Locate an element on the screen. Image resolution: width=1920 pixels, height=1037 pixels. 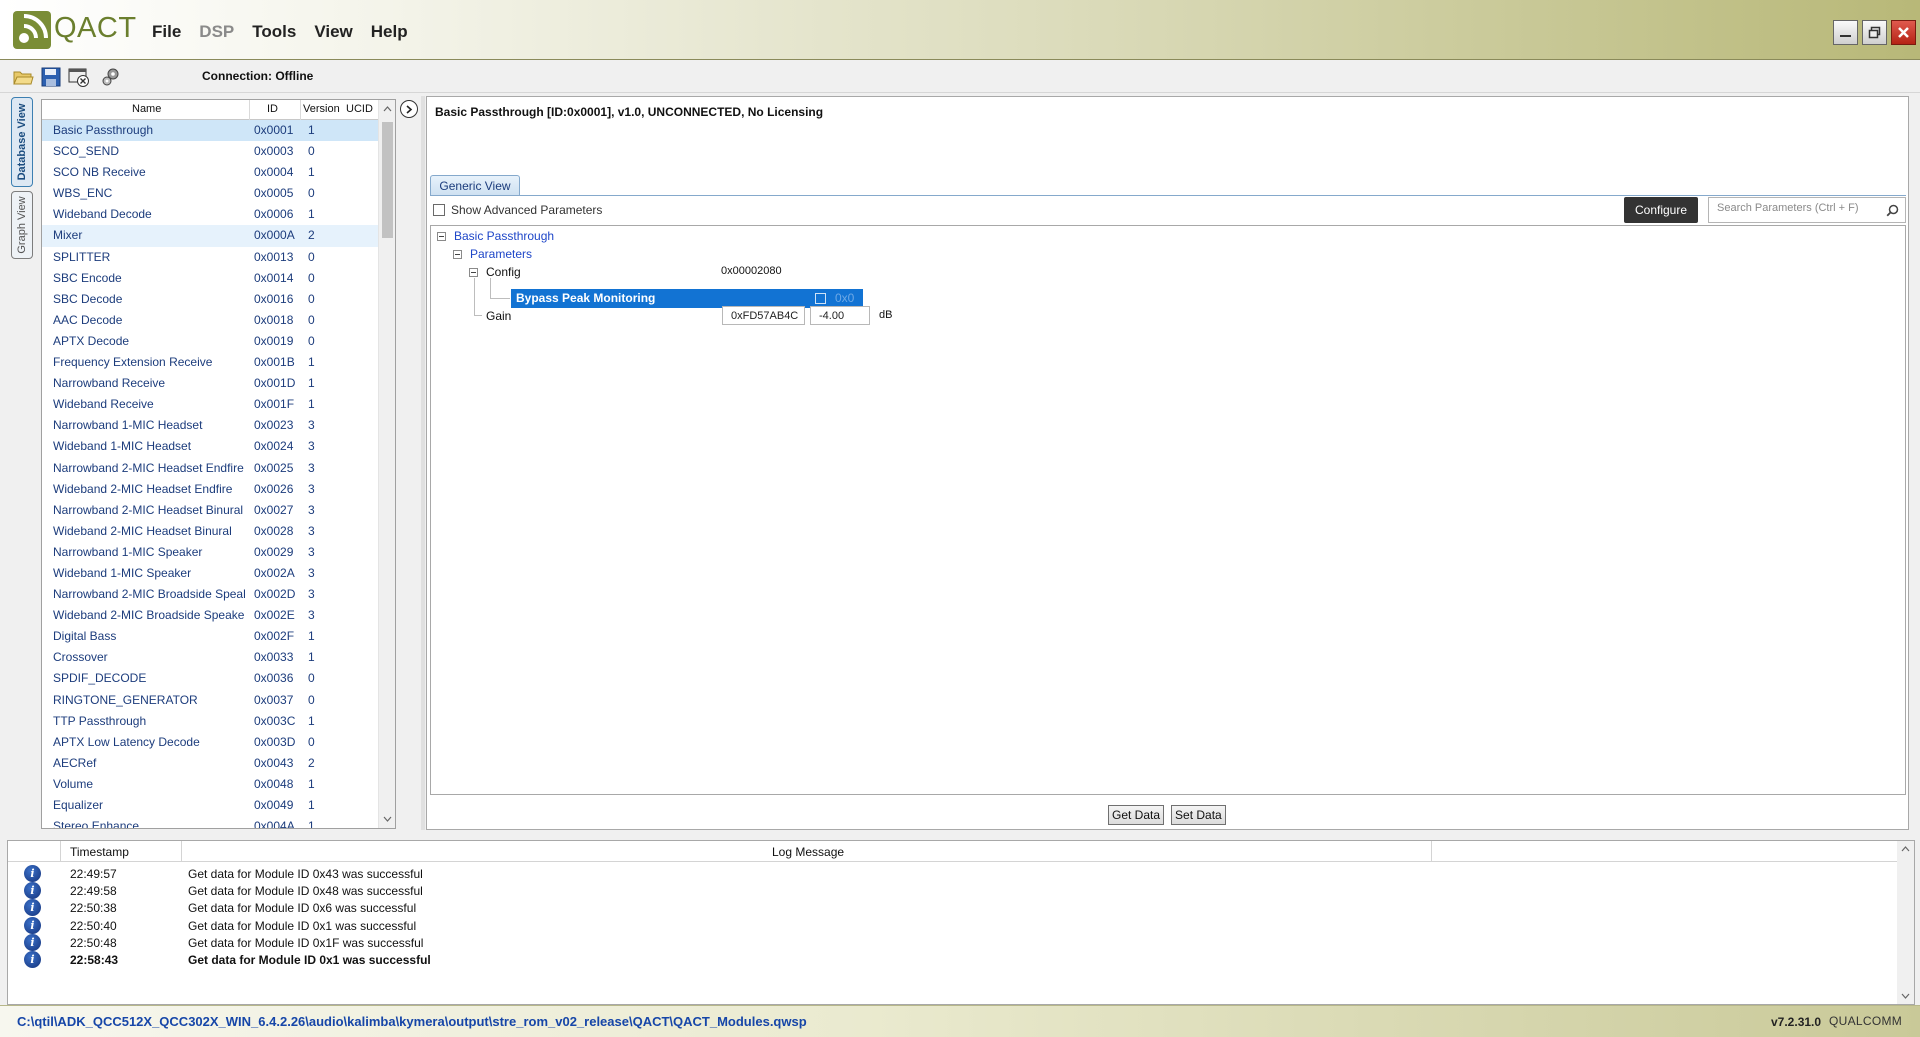
module-row: Wideband Decode 0x0006 1 is located at coordinates (210, 214).